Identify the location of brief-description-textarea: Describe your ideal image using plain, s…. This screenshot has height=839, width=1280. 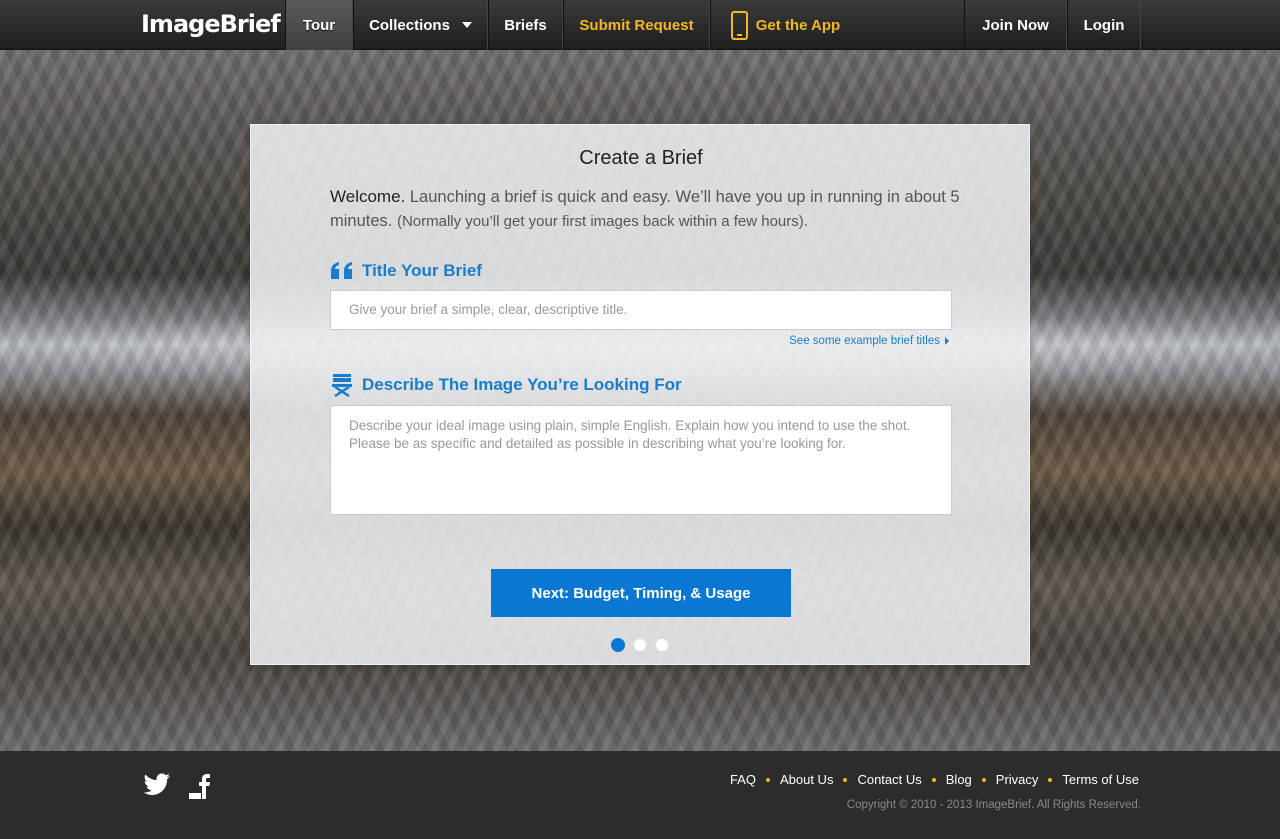
(641, 460).